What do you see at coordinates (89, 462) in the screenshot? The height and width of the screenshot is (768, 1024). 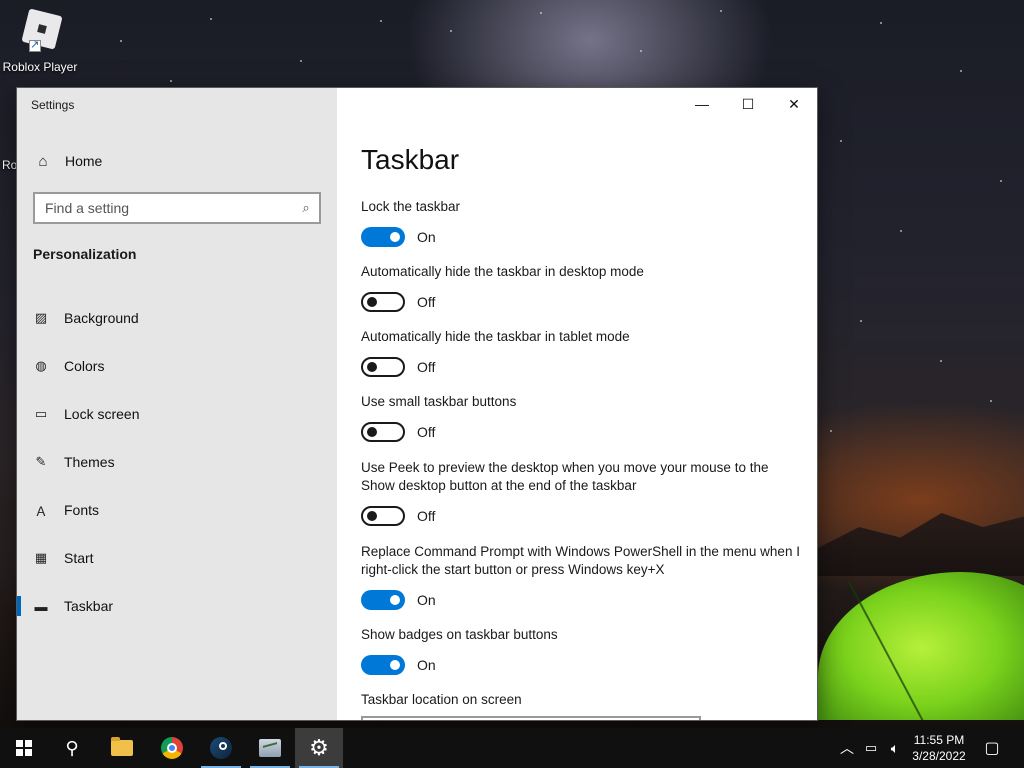 I see `sidebar-item-label: Themes` at bounding box center [89, 462].